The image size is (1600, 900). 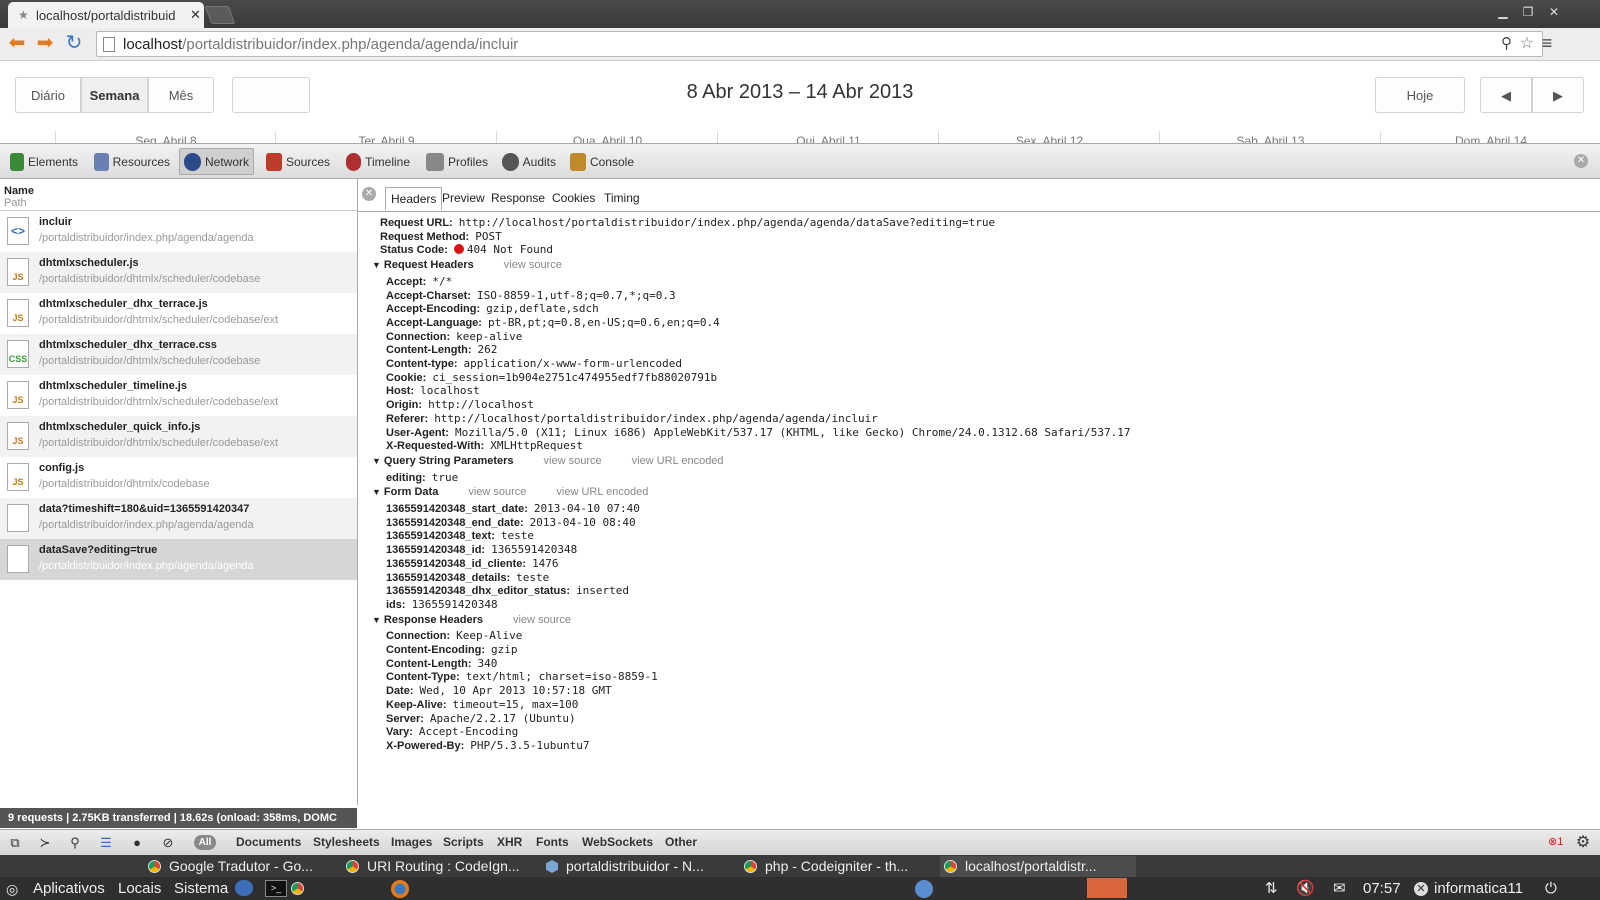 I want to click on tab-network: Network, so click(x=216, y=161).